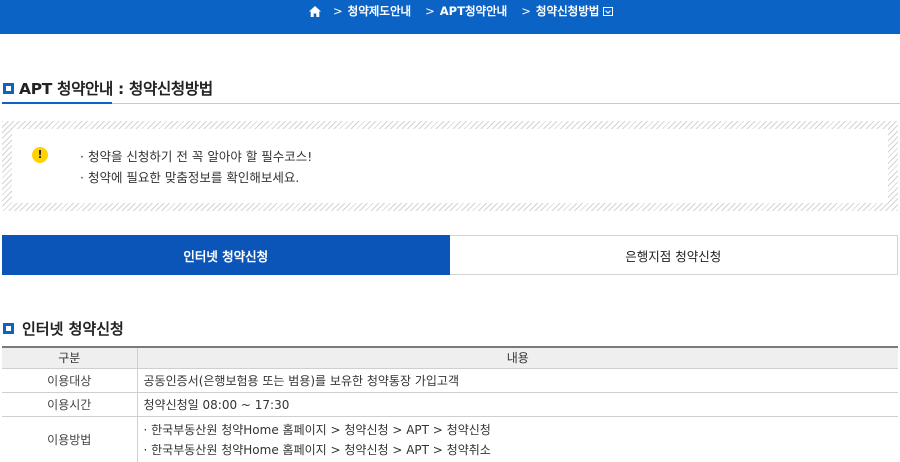 The image size is (900, 462). What do you see at coordinates (518, 450) in the screenshot?
I see `usage-step-cancel: 한국부동산원 청약Home 홈페이지 > 청약신청 > APT > 청약취소` at bounding box center [518, 450].